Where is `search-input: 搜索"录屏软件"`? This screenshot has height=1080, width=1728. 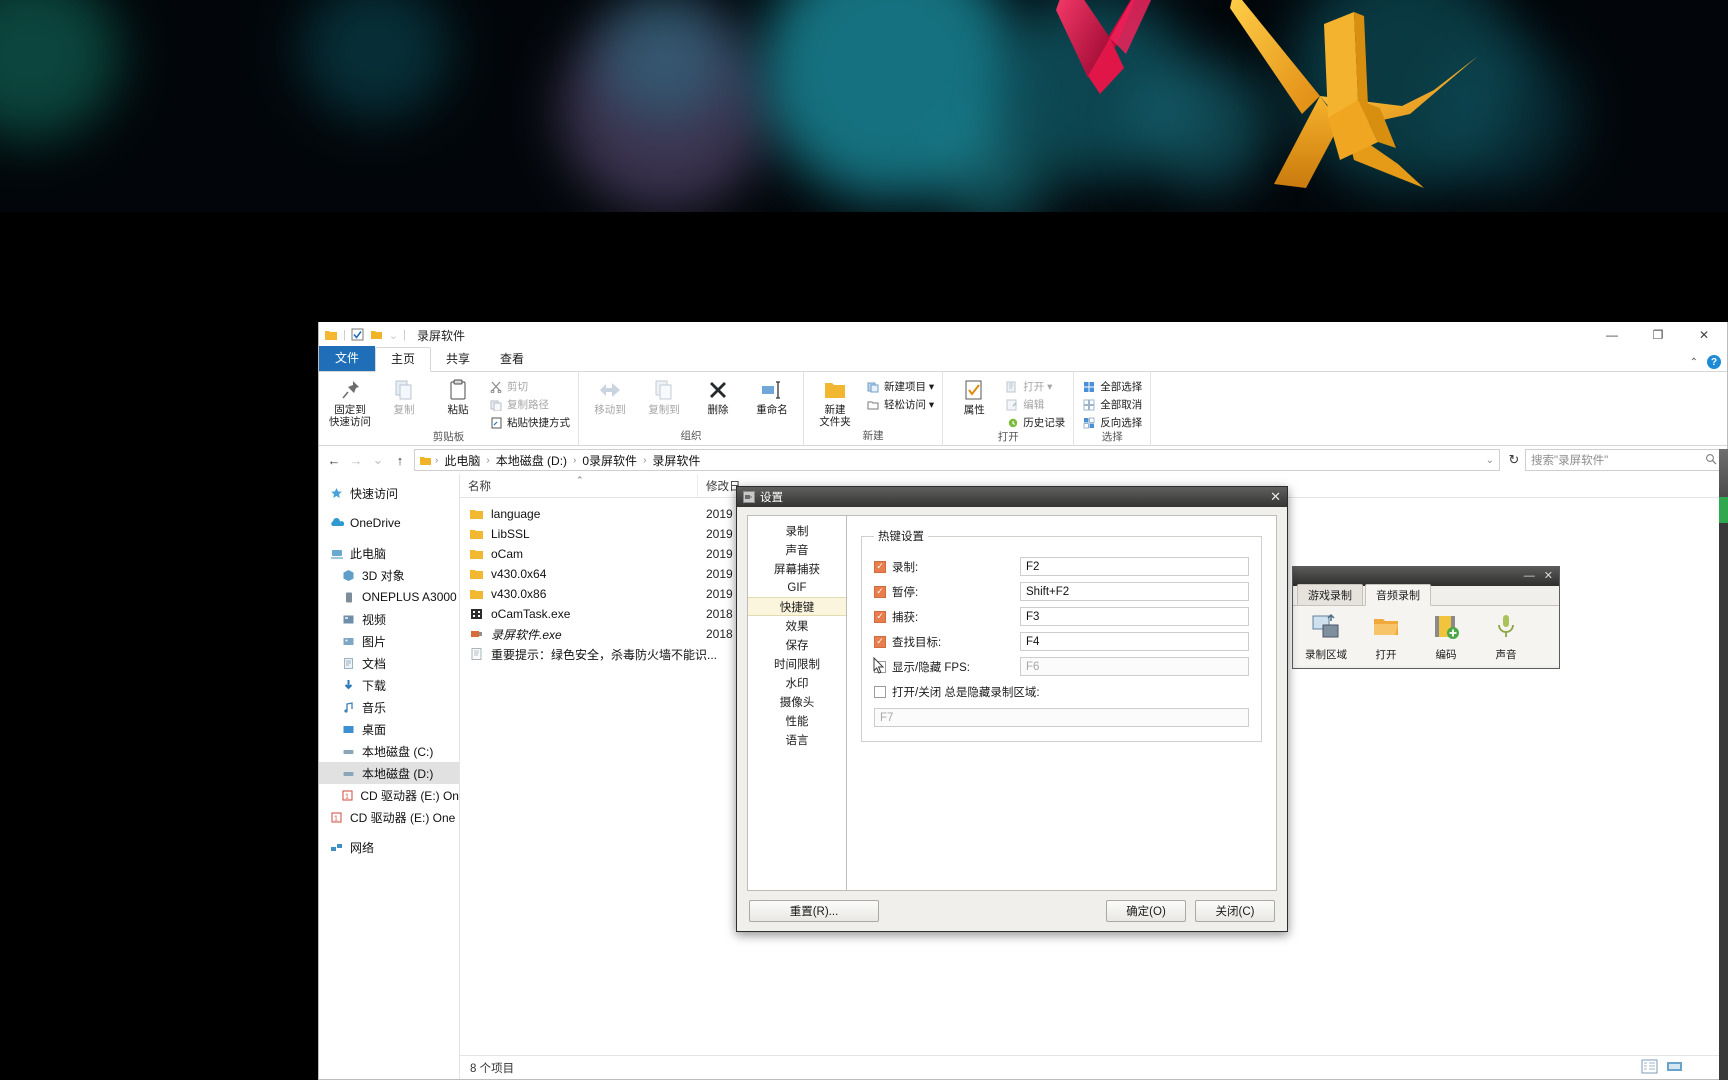
search-input: 搜索"录屏软件" is located at coordinates (1624, 460).